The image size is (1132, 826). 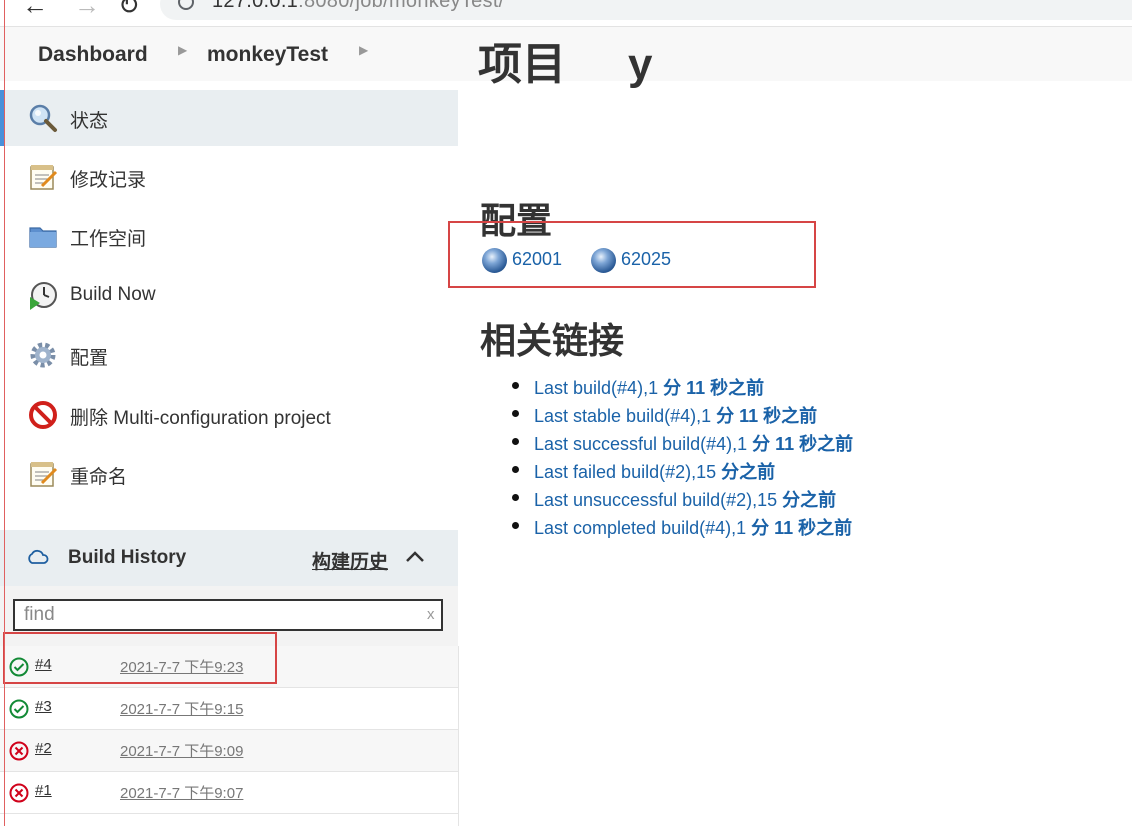 I want to click on clock-play-icon, so click(x=43, y=296).